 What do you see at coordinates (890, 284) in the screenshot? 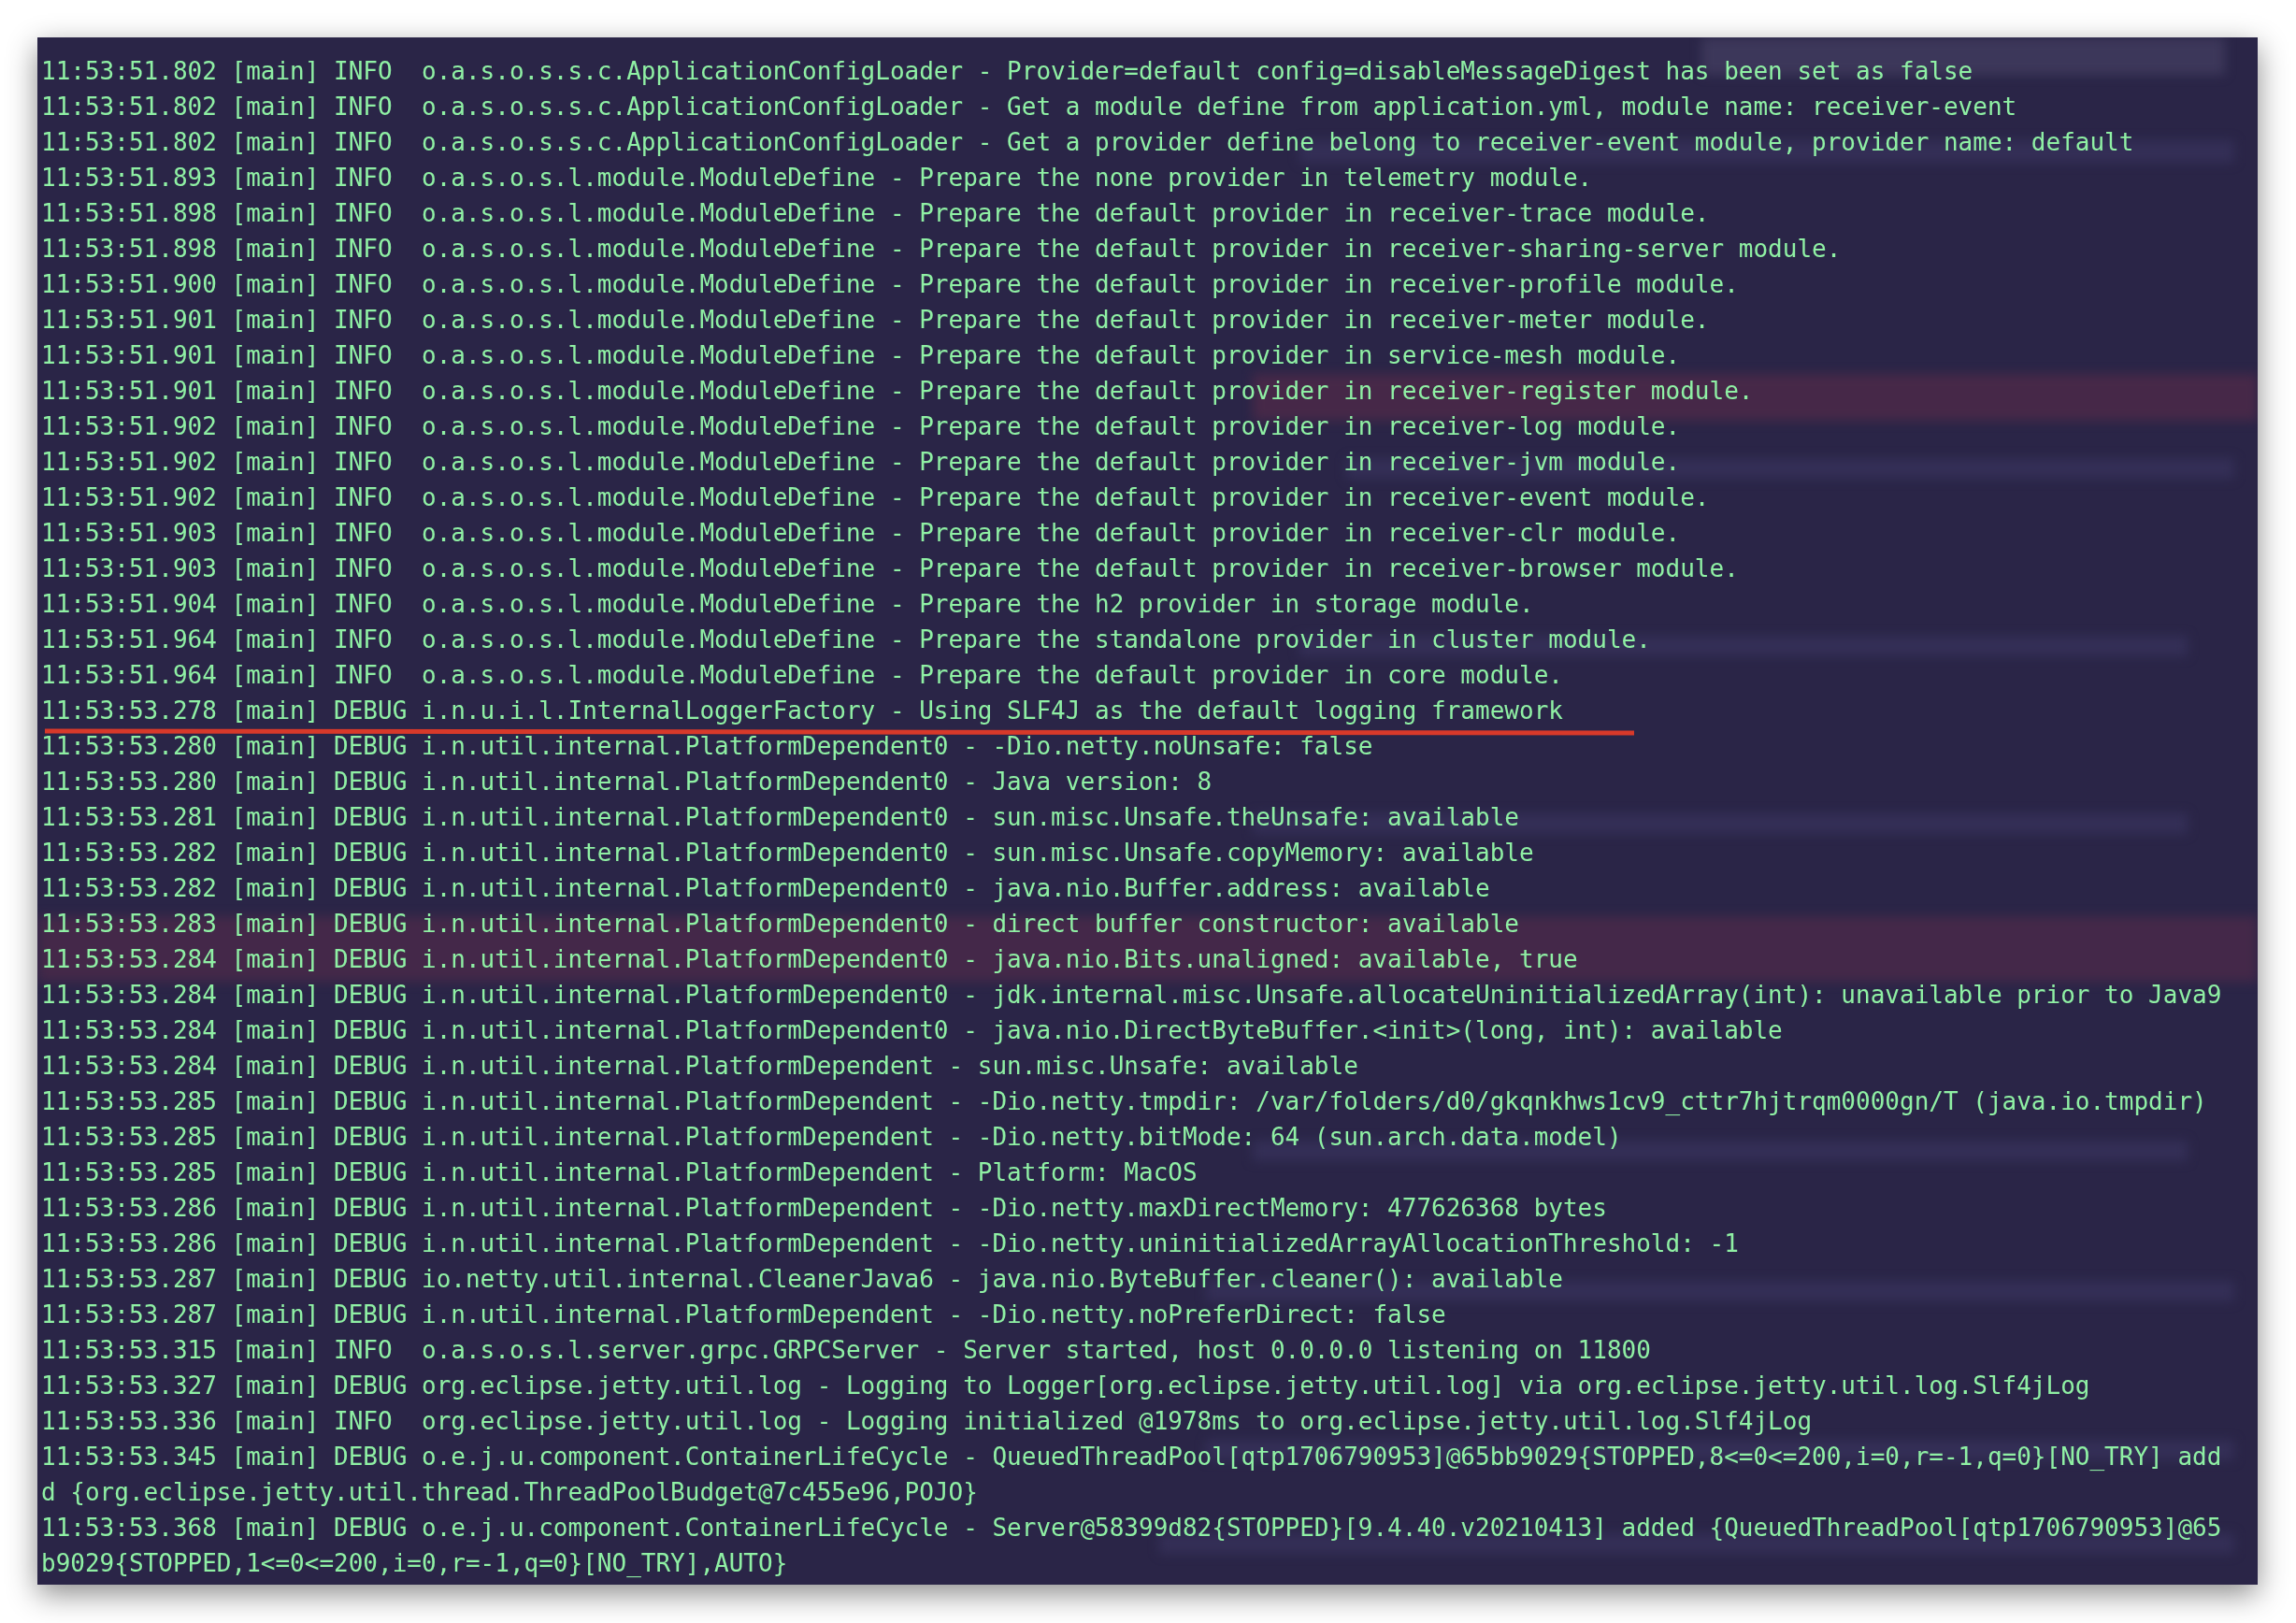
I see `log-line: 11:53:51.900 [main] INFO o.a.s.o.s.l.module.ModuleDefine - Prepare the default provider in receiver-profile module.` at bounding box center [890, 284].